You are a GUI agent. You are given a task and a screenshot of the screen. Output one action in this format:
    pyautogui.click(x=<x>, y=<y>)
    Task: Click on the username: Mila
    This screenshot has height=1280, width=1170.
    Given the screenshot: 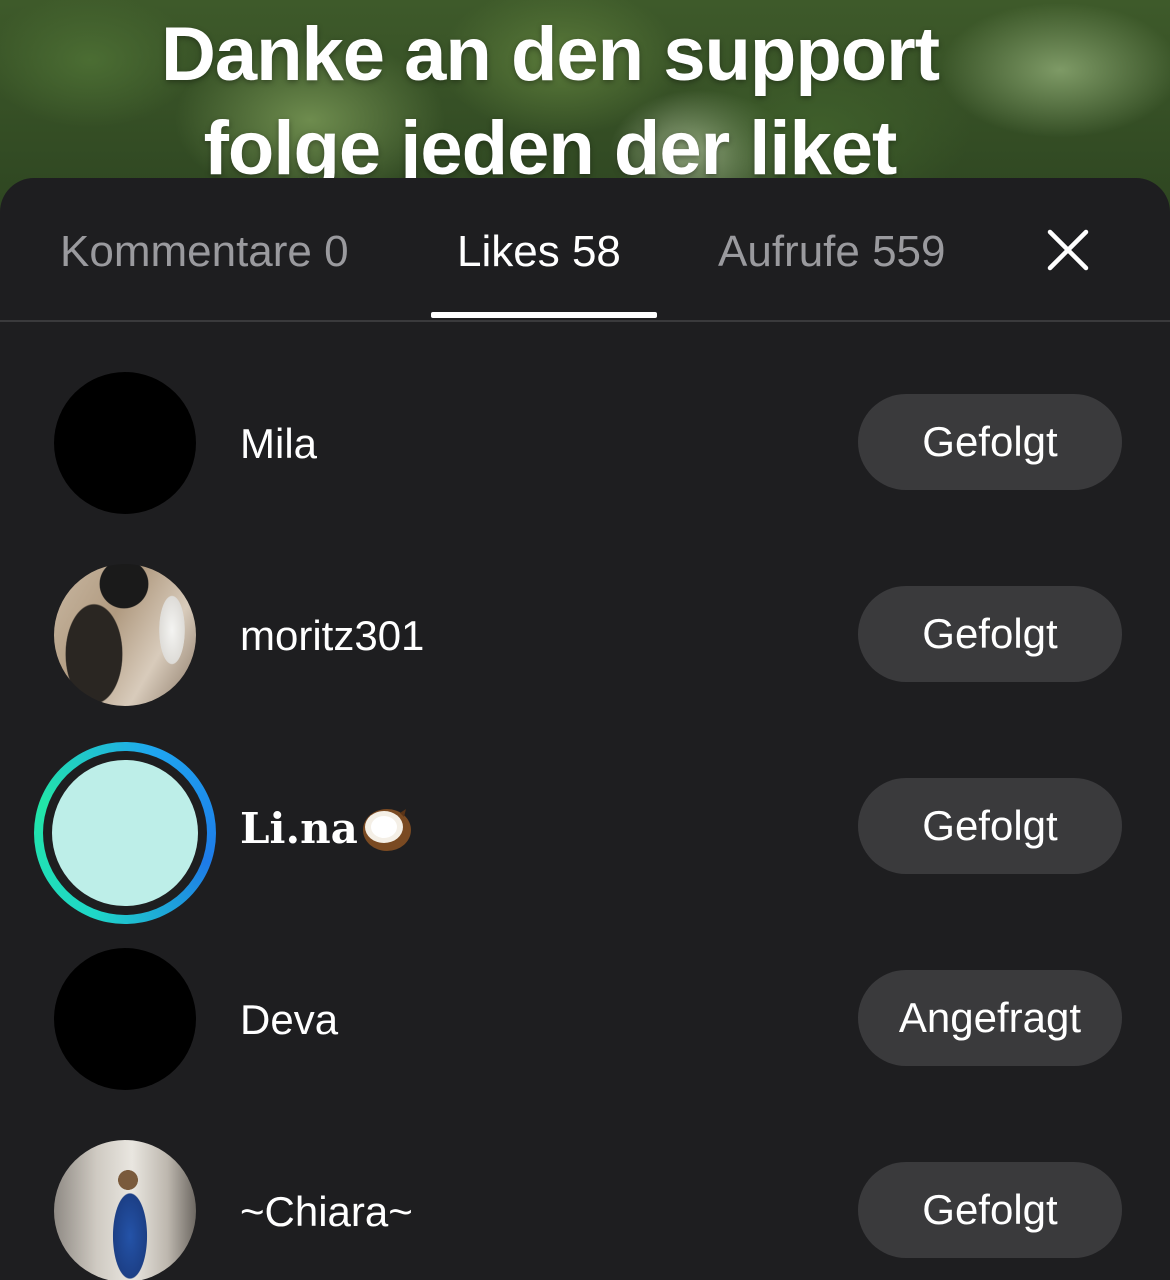 What is the action you would take?
    pyautogui.click(x=278, y=444)
    